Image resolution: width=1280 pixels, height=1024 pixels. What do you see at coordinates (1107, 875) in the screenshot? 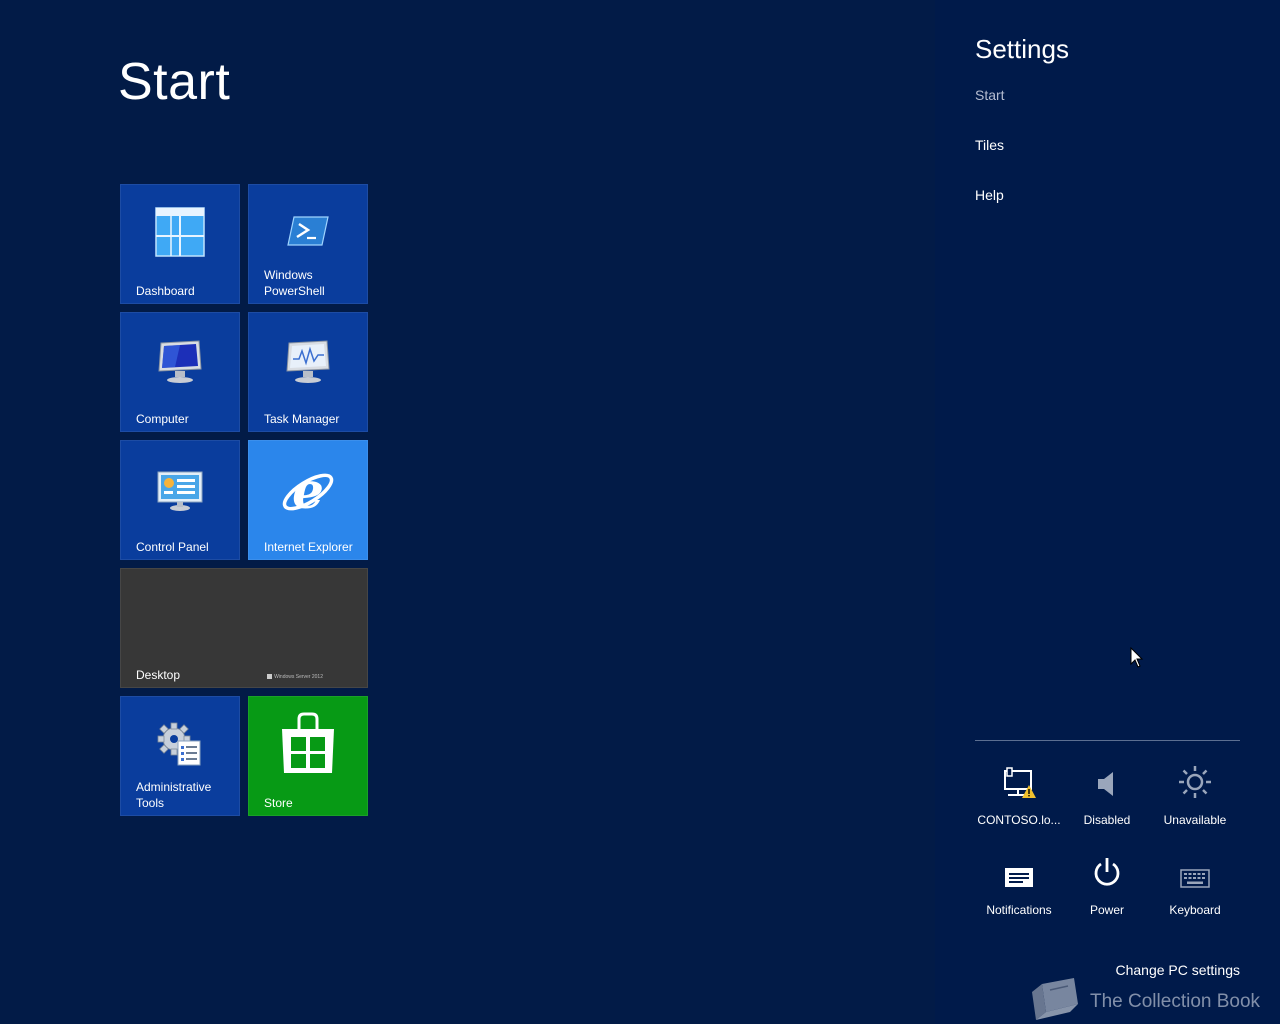
I see `power-icon` at bounding box center [1107, 875].